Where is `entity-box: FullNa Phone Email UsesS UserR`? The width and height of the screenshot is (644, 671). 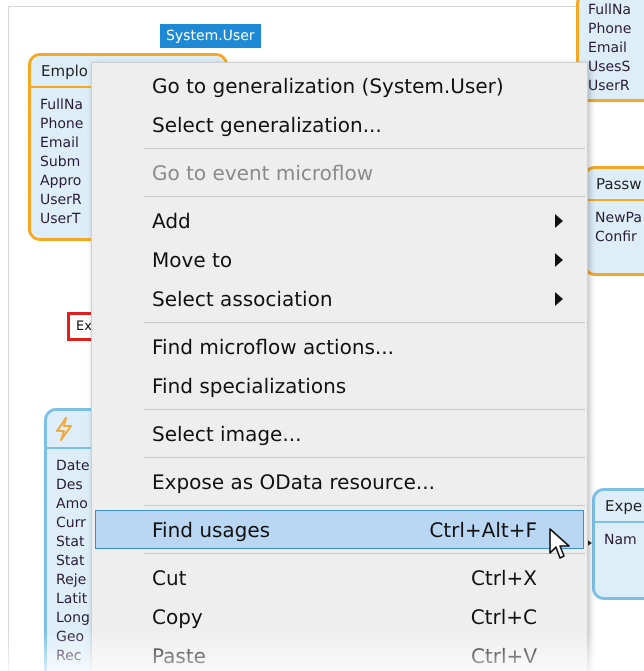
entity-box: FullNa Phone Email UsesS UserR is located at coordinates (610, 51).